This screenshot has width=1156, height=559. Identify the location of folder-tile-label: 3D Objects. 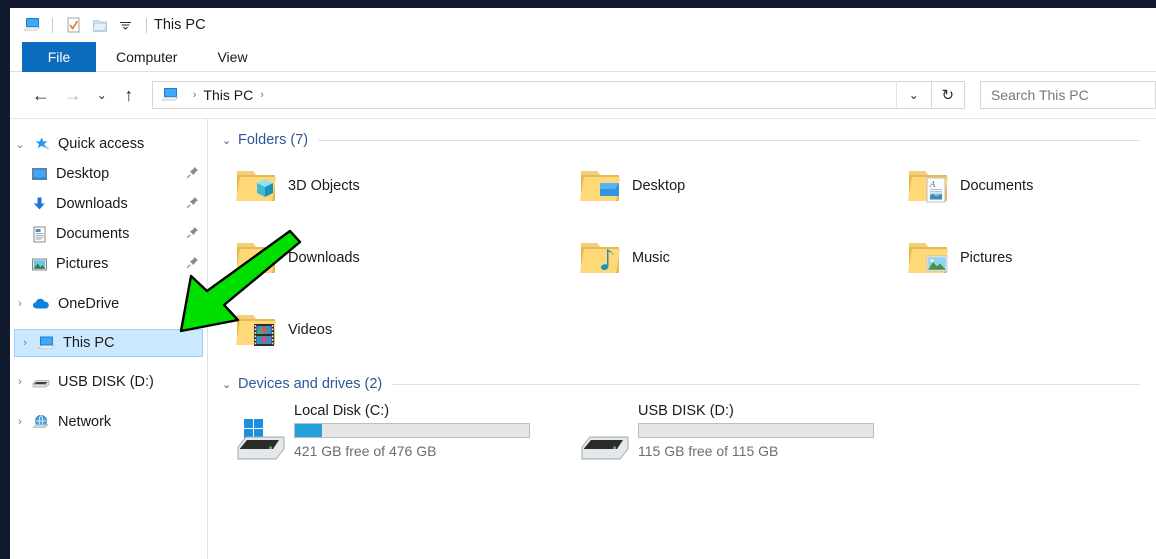
(324, 186).